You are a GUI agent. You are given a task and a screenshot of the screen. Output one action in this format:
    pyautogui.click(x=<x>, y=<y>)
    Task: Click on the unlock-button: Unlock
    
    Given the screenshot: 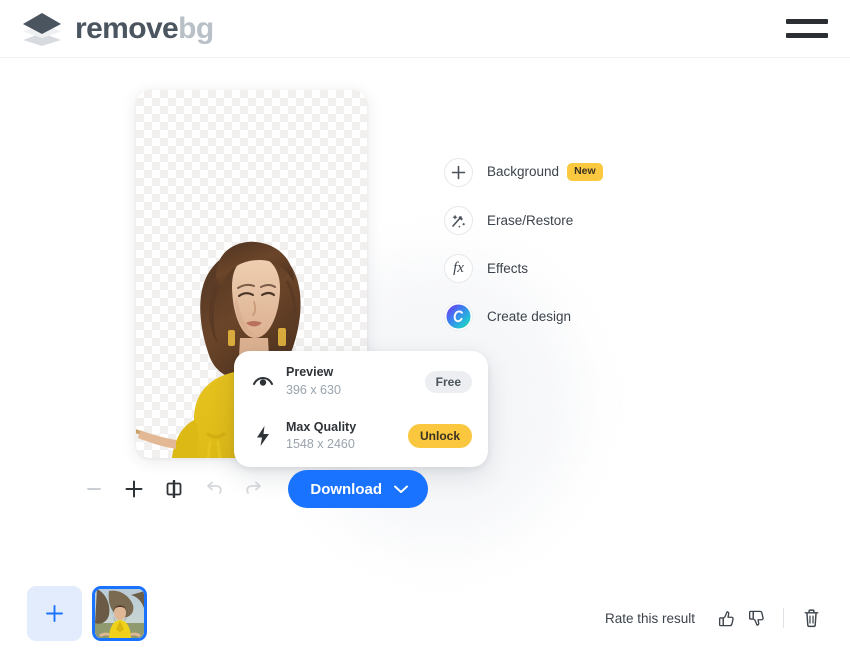 What is the action you would take?
    pyautogui.click(x=439, y=436)
    